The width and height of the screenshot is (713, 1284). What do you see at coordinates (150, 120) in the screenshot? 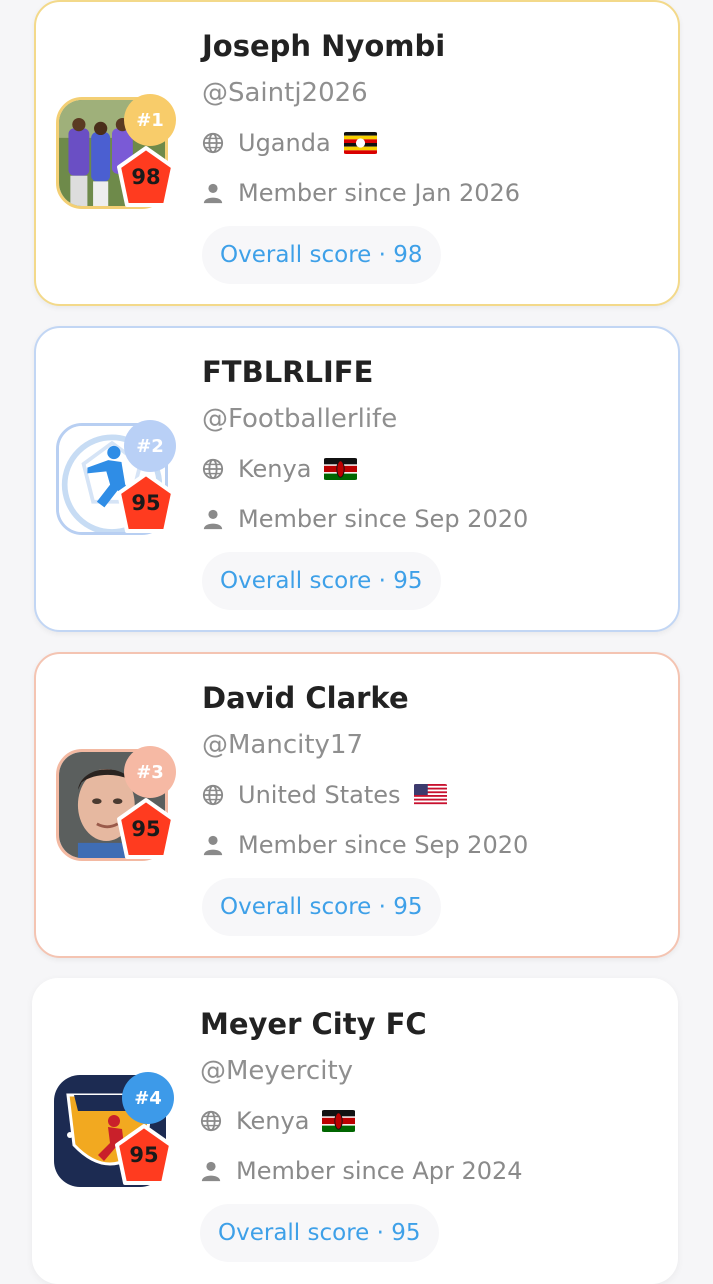
I see `rank-badge: #1` at bounding box center [150, 120].